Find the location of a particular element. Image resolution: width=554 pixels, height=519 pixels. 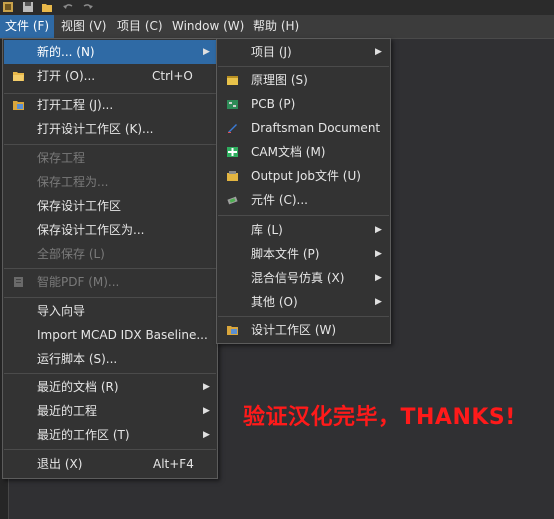

menu-item-shortcut: Ctrl+O is located at coordinates (172, 76).